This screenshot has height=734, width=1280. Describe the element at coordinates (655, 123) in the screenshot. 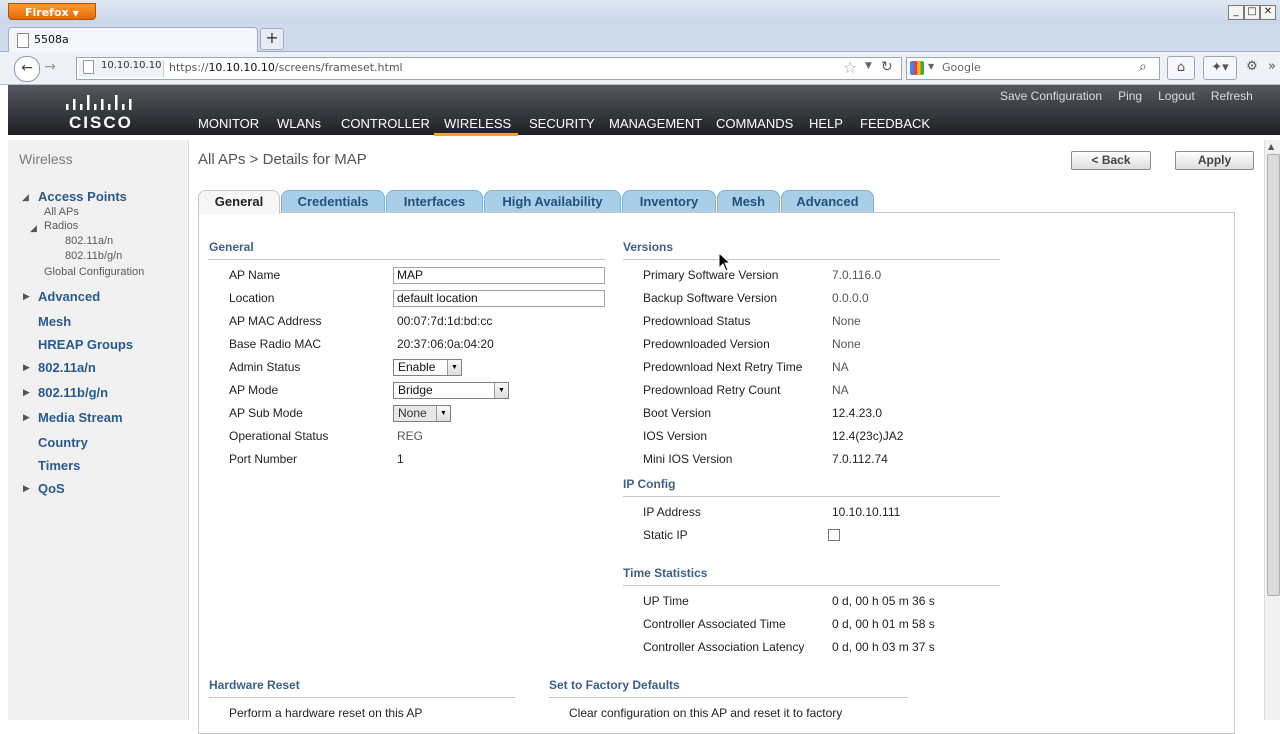

I see `menu-management: MANAGEMENT` at that location.